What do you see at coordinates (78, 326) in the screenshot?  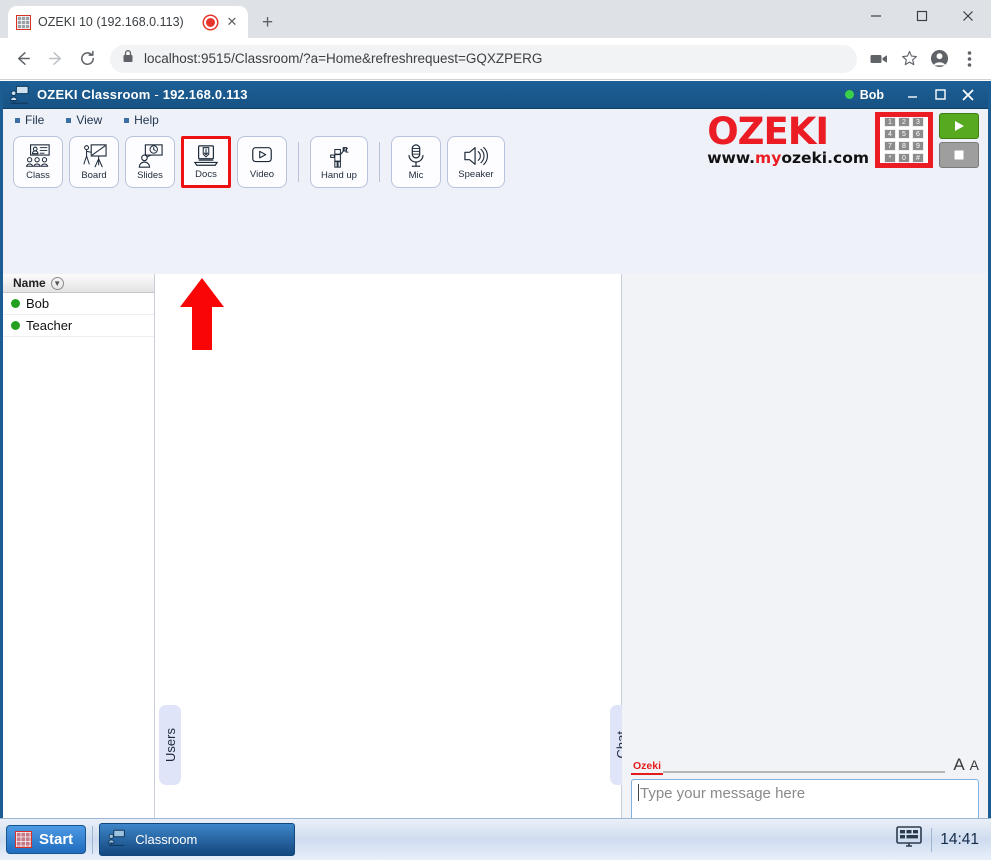 I see `user-list-item: Teacher` at bounding box center [78, 326].